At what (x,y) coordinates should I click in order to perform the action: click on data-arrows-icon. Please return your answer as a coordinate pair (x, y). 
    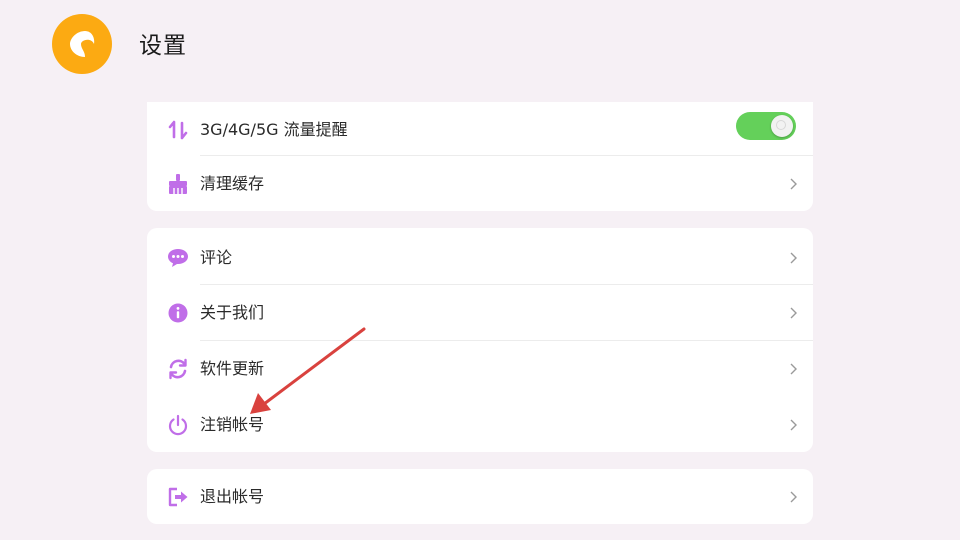
    Looking at the image, I should click on (178, 130).